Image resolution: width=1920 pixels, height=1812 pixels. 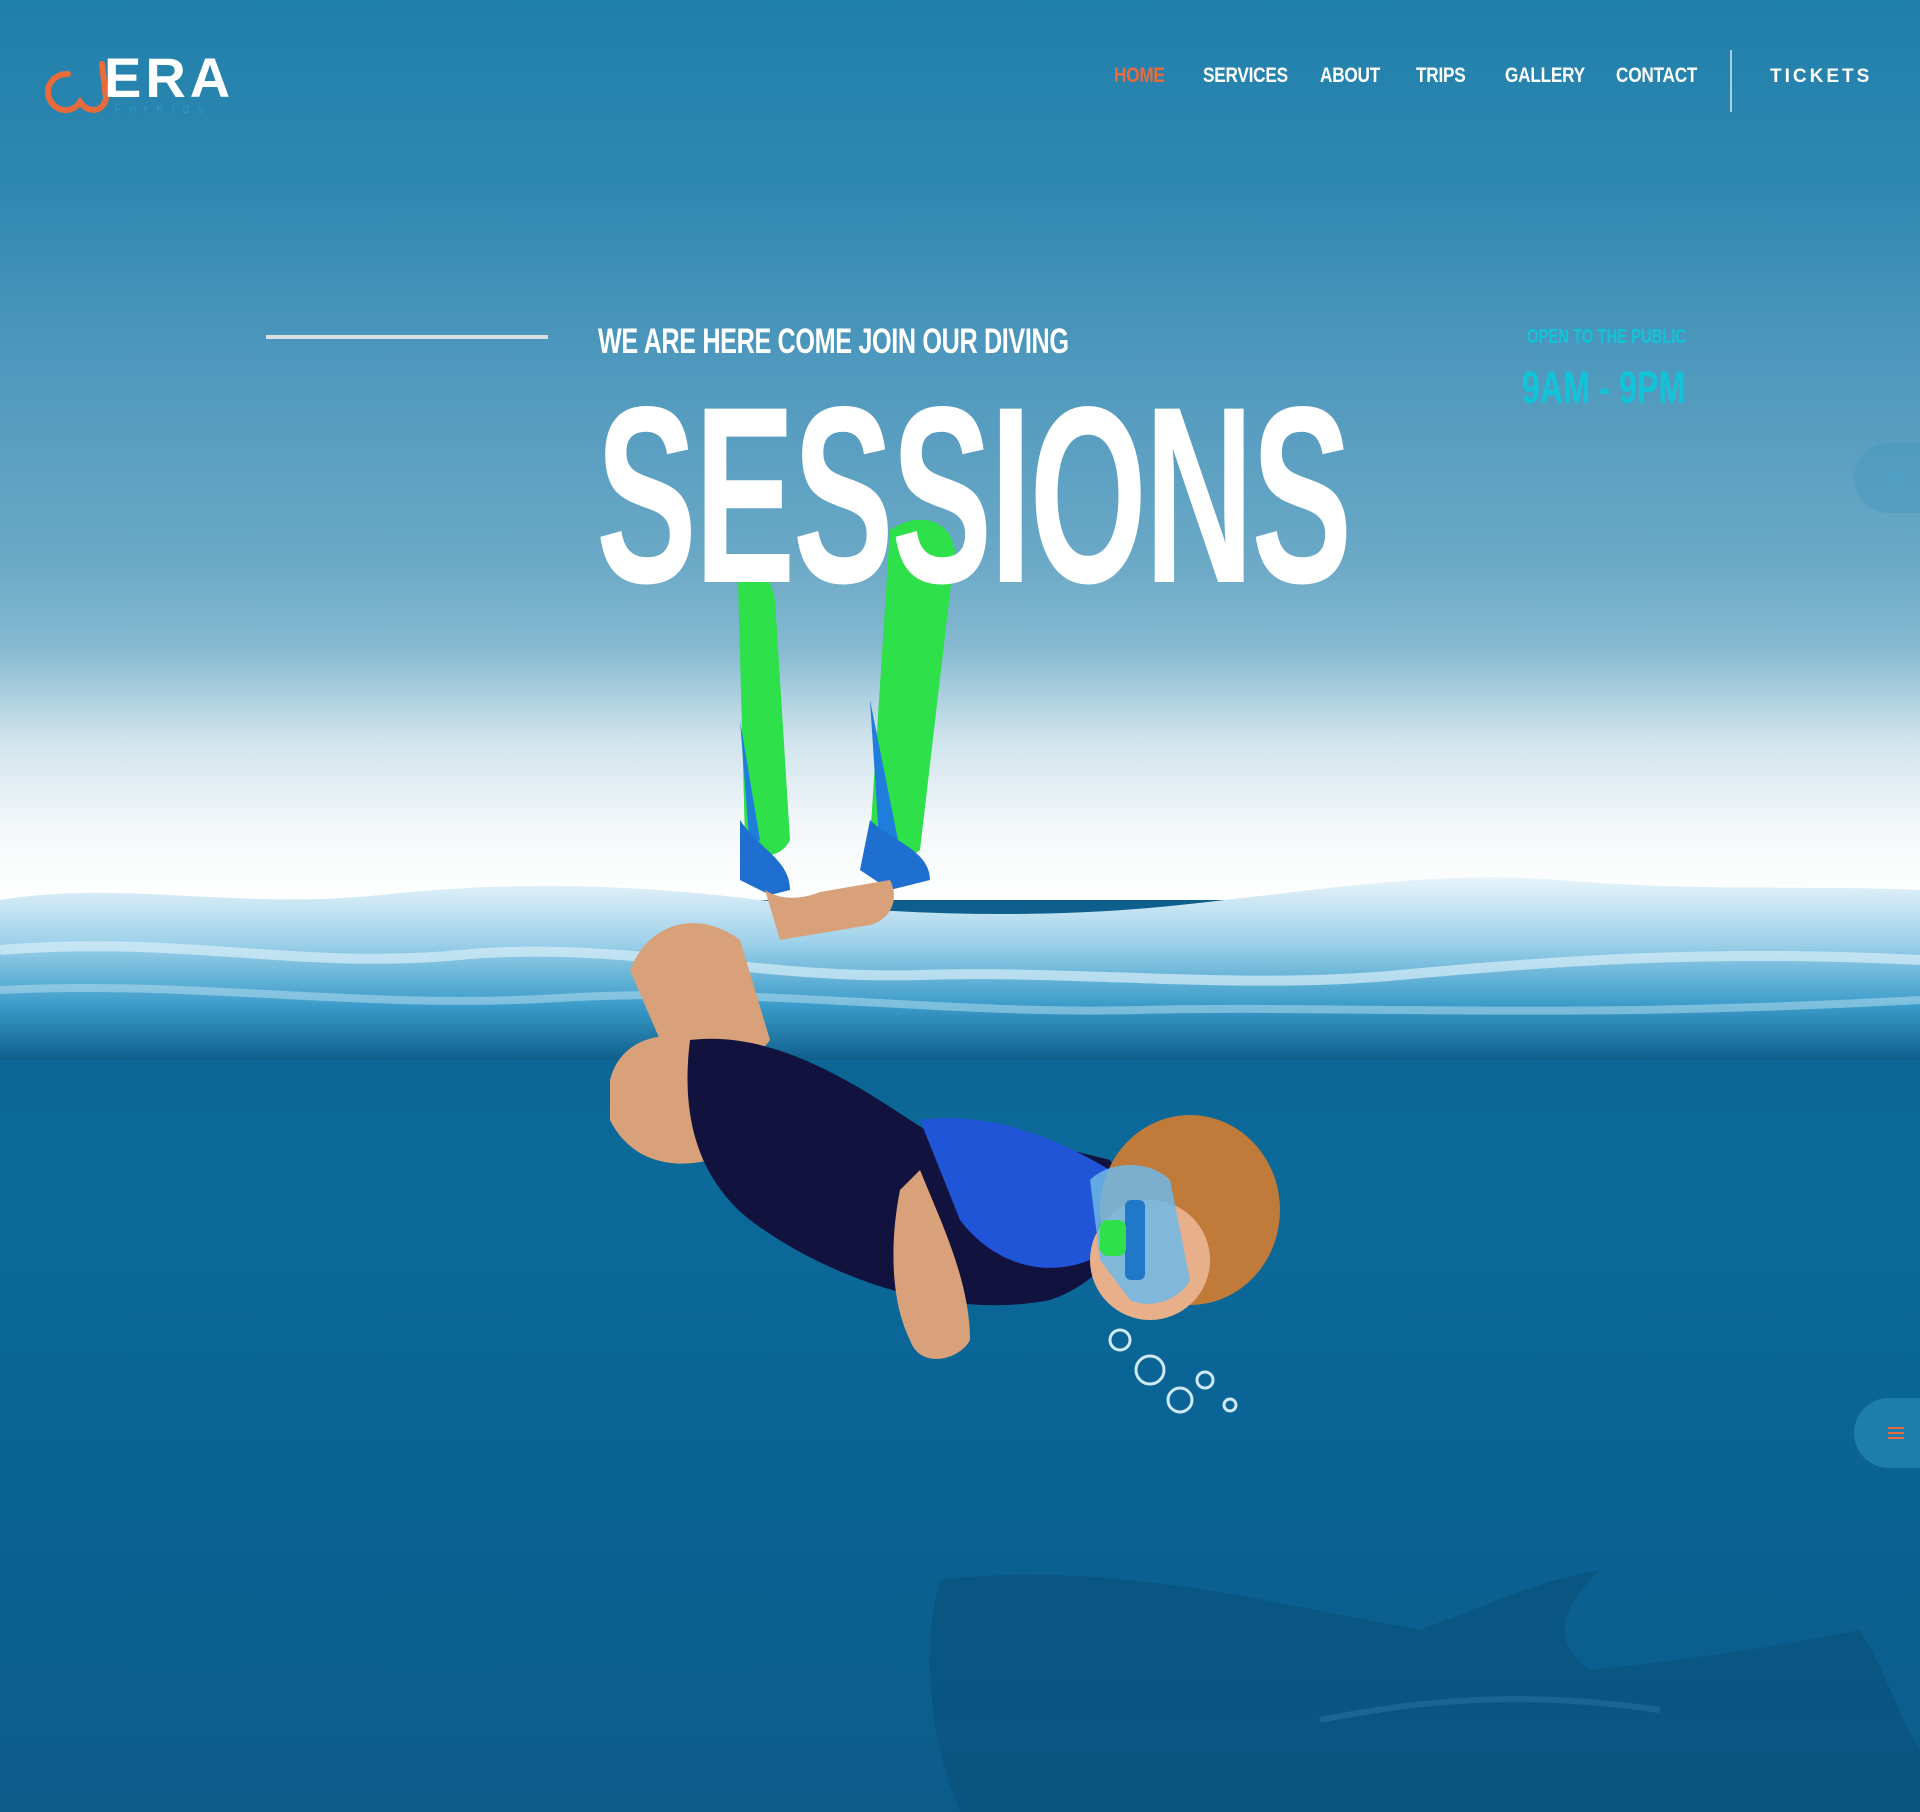 I want to click on tickets-button: TICKETS, so click(x=1821, y=77).